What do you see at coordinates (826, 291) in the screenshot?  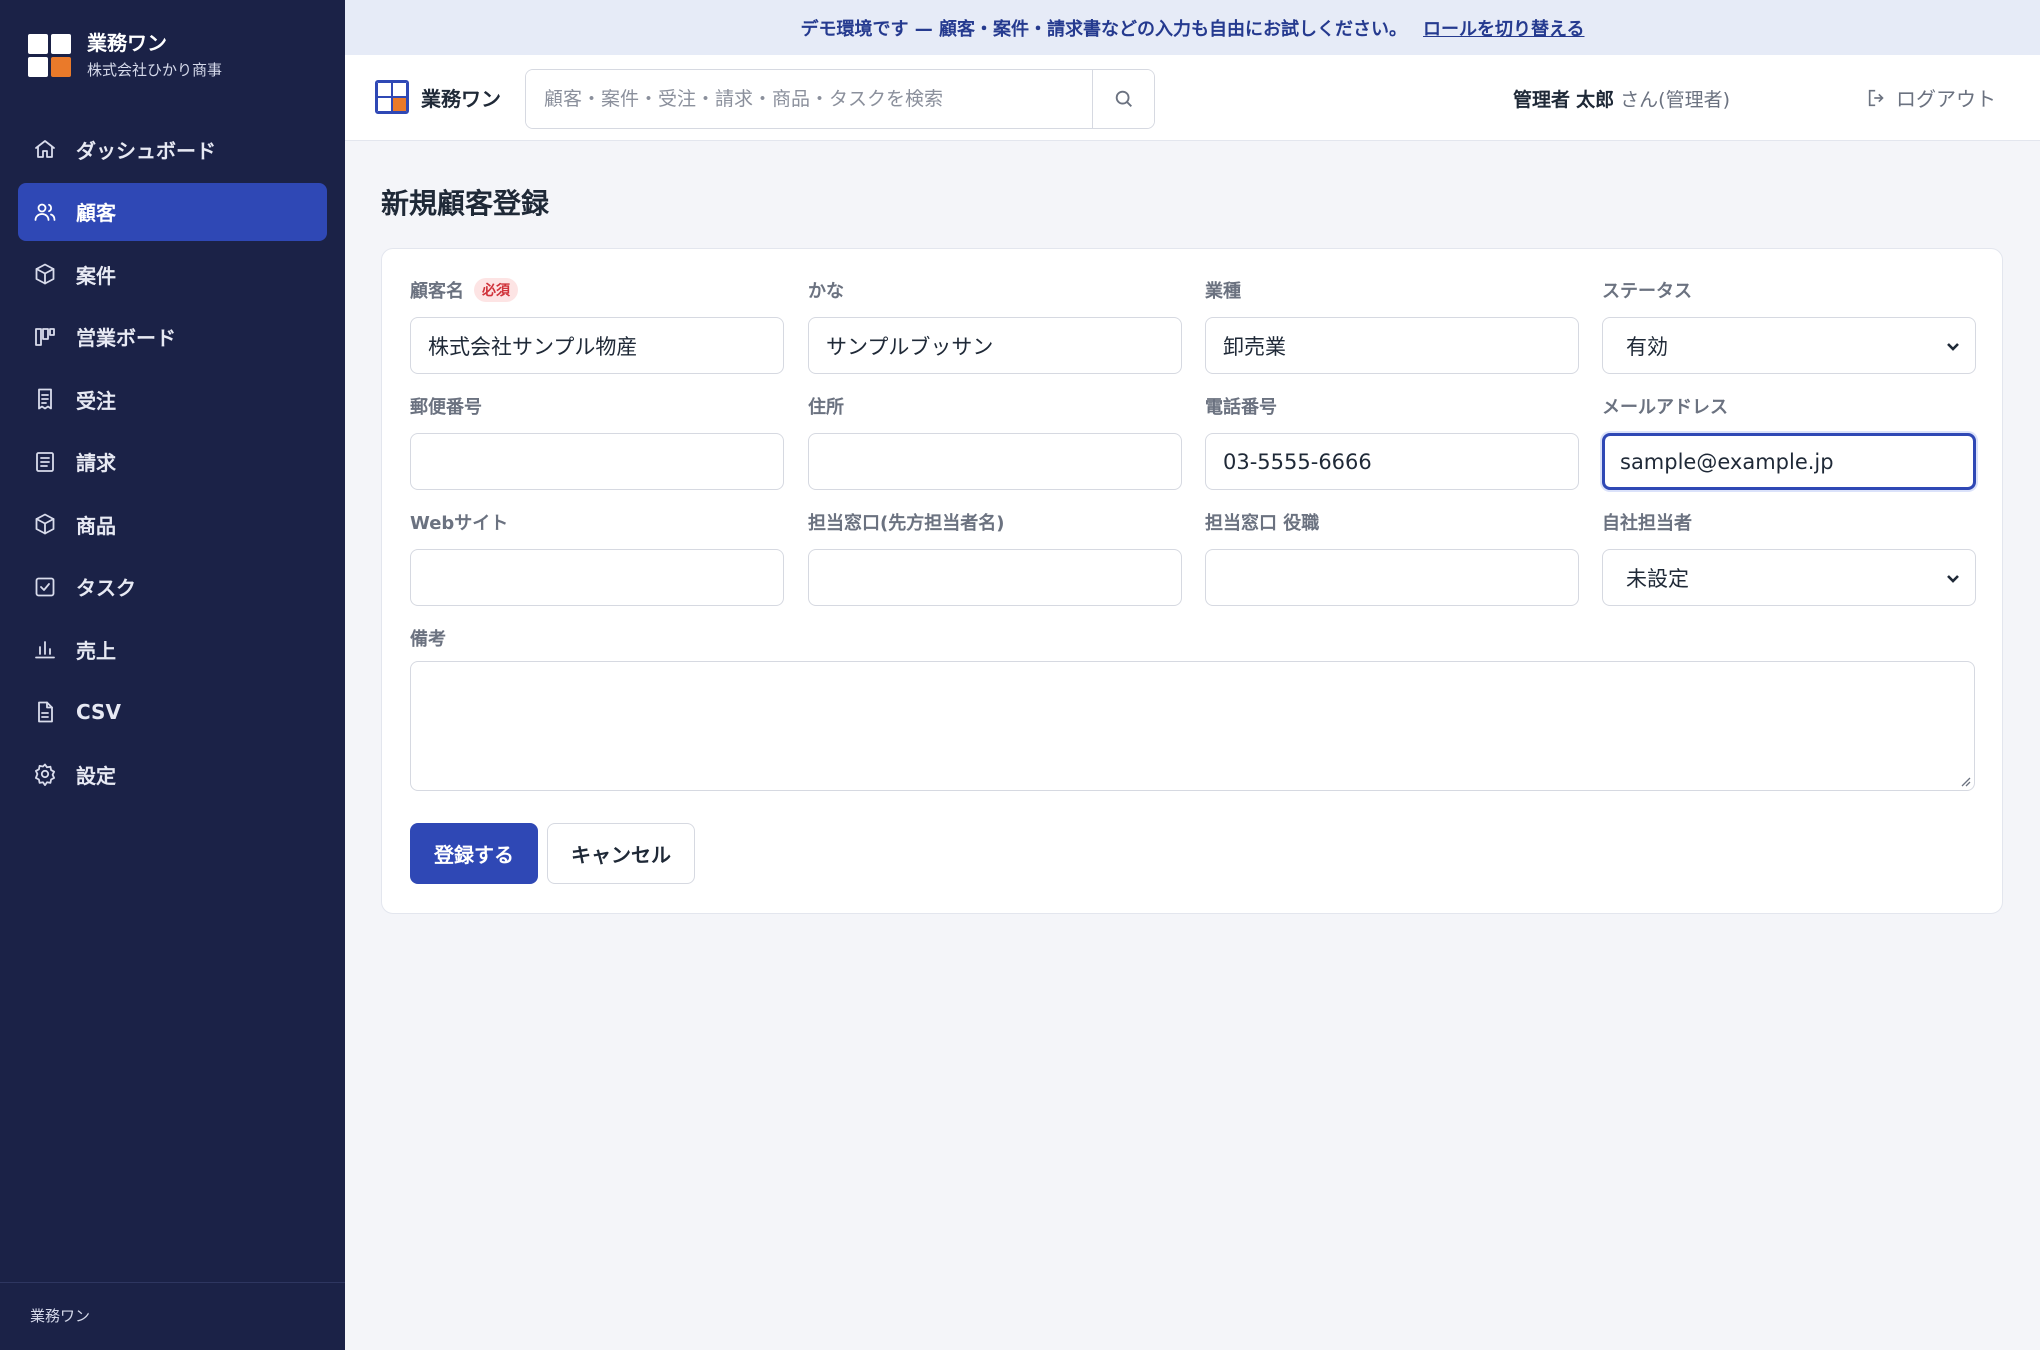 I see `field-label: かな` at bounding box center [826, 291].